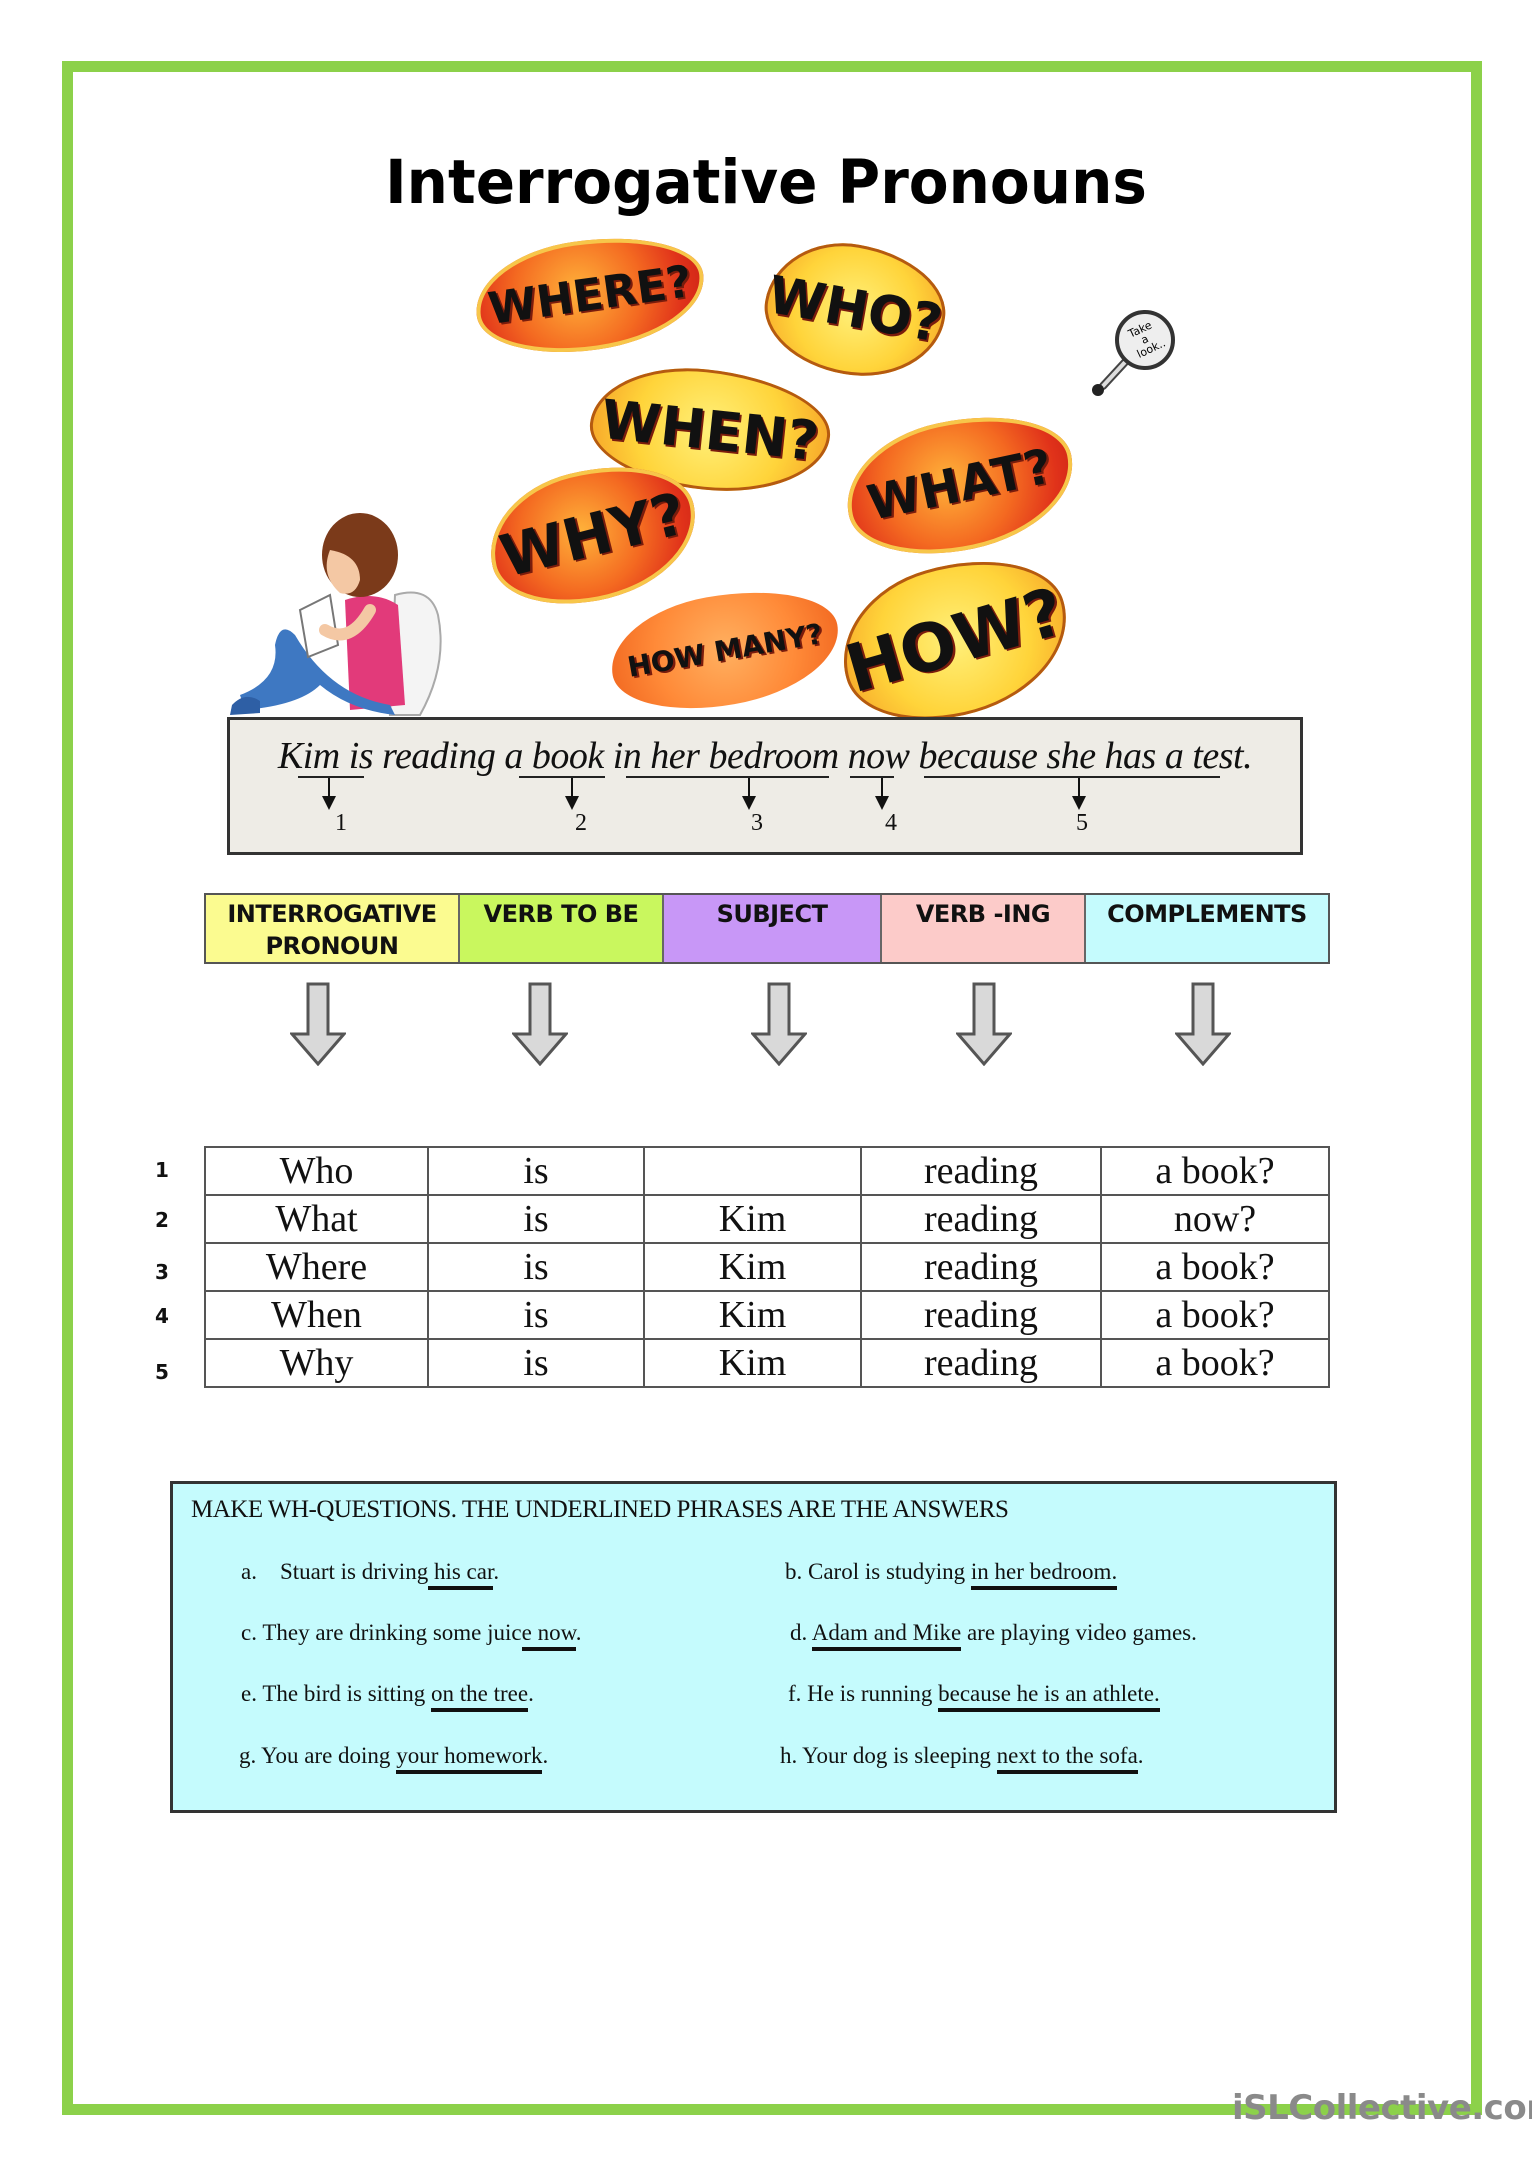 This screenshot has width=1532, height=2167. I want to click on part-number: 1, so click(341, 823).